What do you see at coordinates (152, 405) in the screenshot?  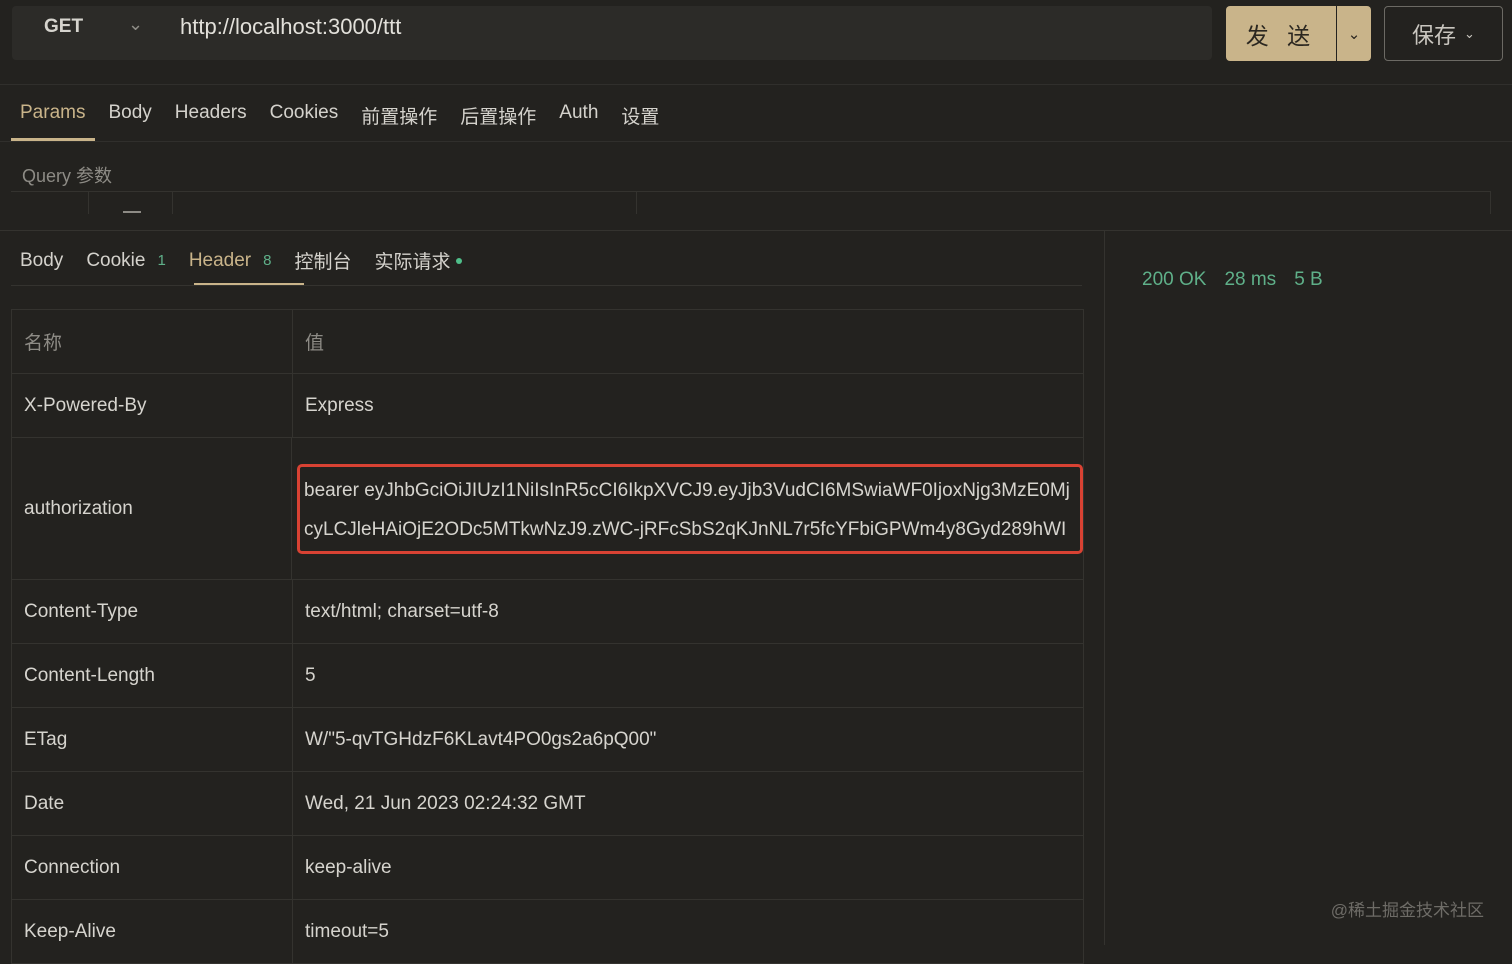 I see `header-name: X-Powered-By` at bounding box center [152, 405].